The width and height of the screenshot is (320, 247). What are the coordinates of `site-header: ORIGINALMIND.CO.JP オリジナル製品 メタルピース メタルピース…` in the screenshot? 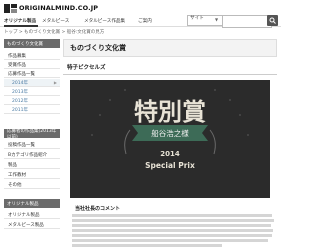 It's located at (140, 14).